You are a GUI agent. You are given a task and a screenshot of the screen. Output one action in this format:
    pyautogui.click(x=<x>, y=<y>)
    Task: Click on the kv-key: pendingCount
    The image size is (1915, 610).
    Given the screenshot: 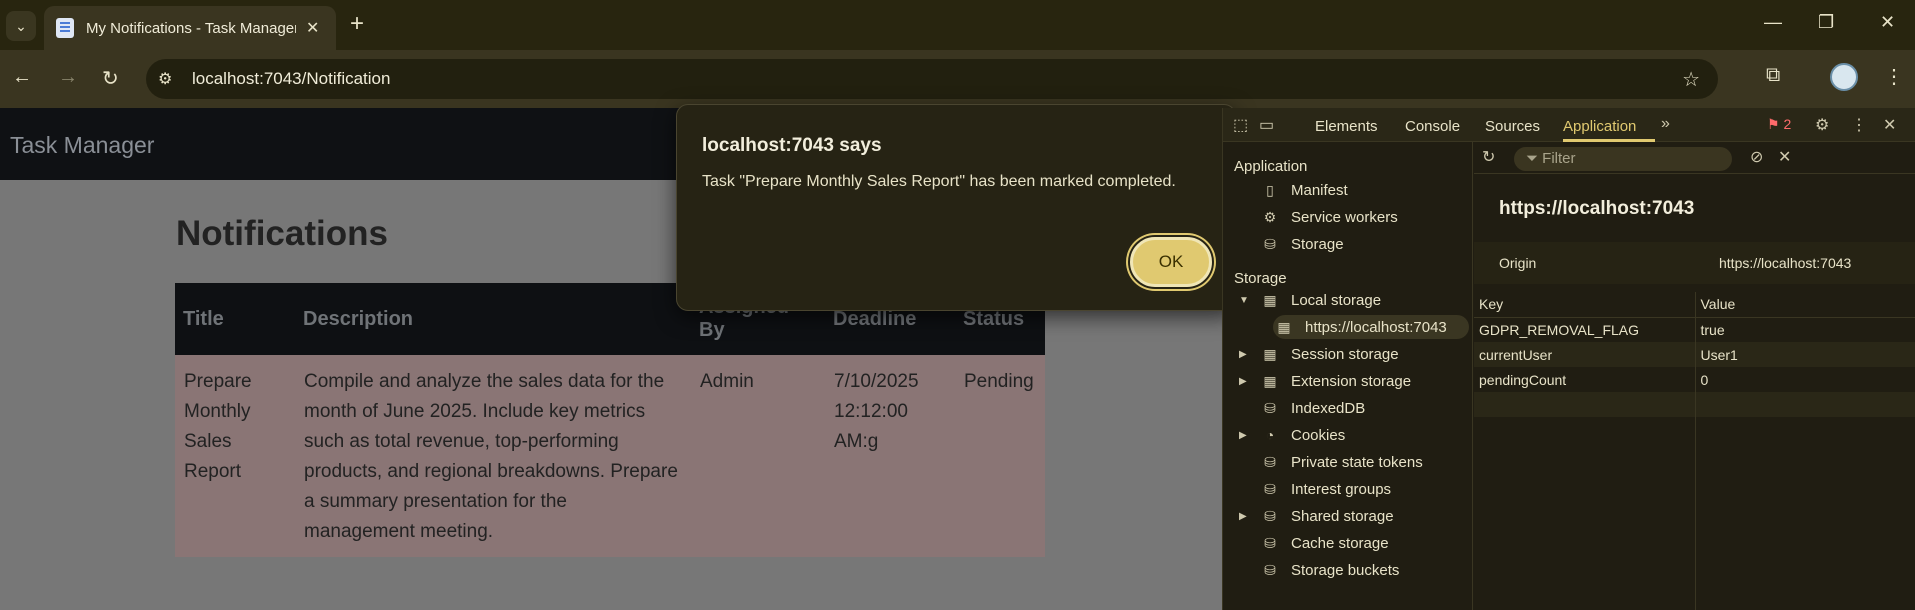 What is the action you would take?
    pyautogui.click(x=1585, y=379)
    